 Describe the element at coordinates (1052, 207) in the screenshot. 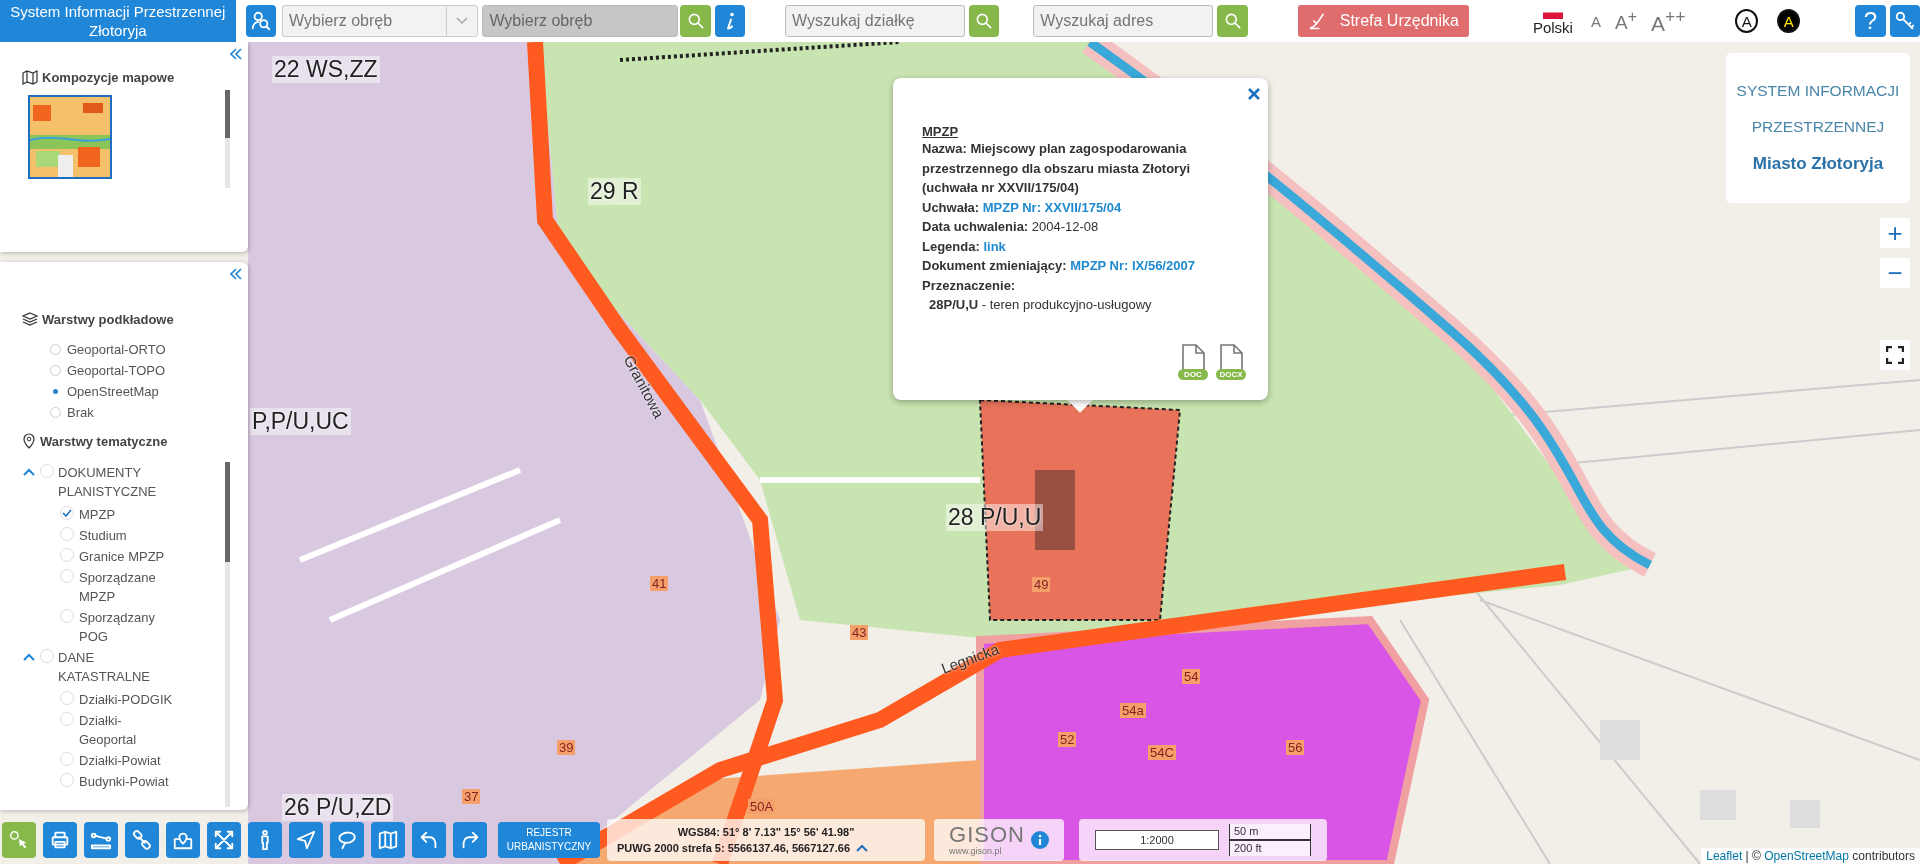

I see `link: MPZP Nr: XXVII/175/04` at that location.